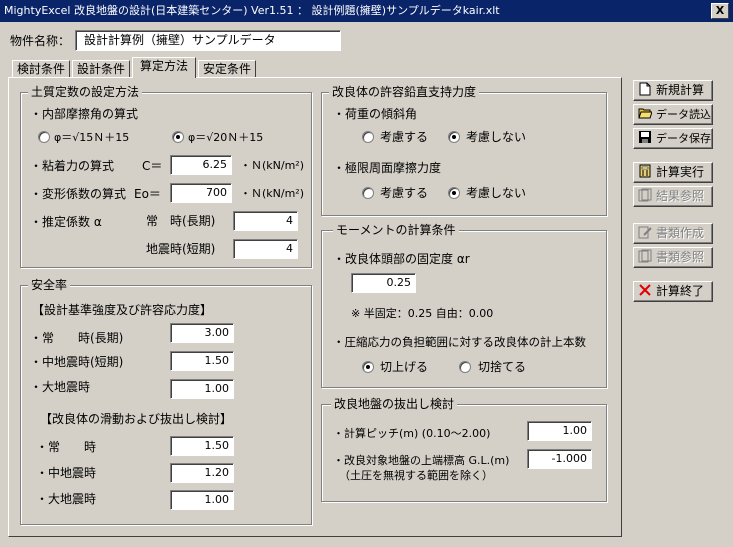 The image size is (733, 547). What do you see at coordinates (459, 342) in the screenshot?
I see `pile-count-label: ・圧縮応力の負担範囲に対する改良体の計上本数` at bounding box center [459, 342].